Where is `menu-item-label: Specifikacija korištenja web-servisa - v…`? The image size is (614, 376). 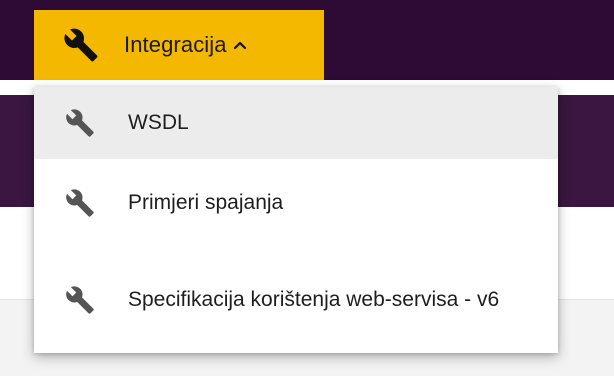
menu-item-label: Specifikacija korištenja web-servisa - v… is located at coordinates (314, 299).